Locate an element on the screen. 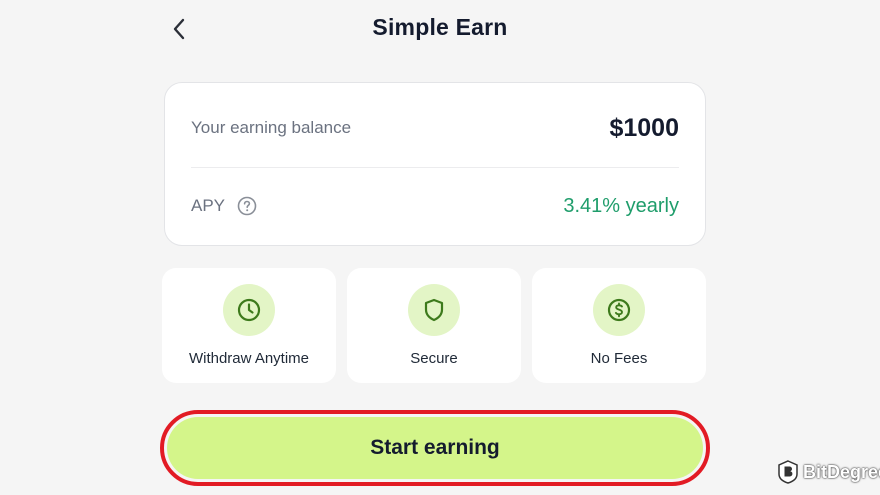 The height and width of the screenshot is (495, 880). apy-row: APY 3.41% yearly is located at coordinates (435, 206).